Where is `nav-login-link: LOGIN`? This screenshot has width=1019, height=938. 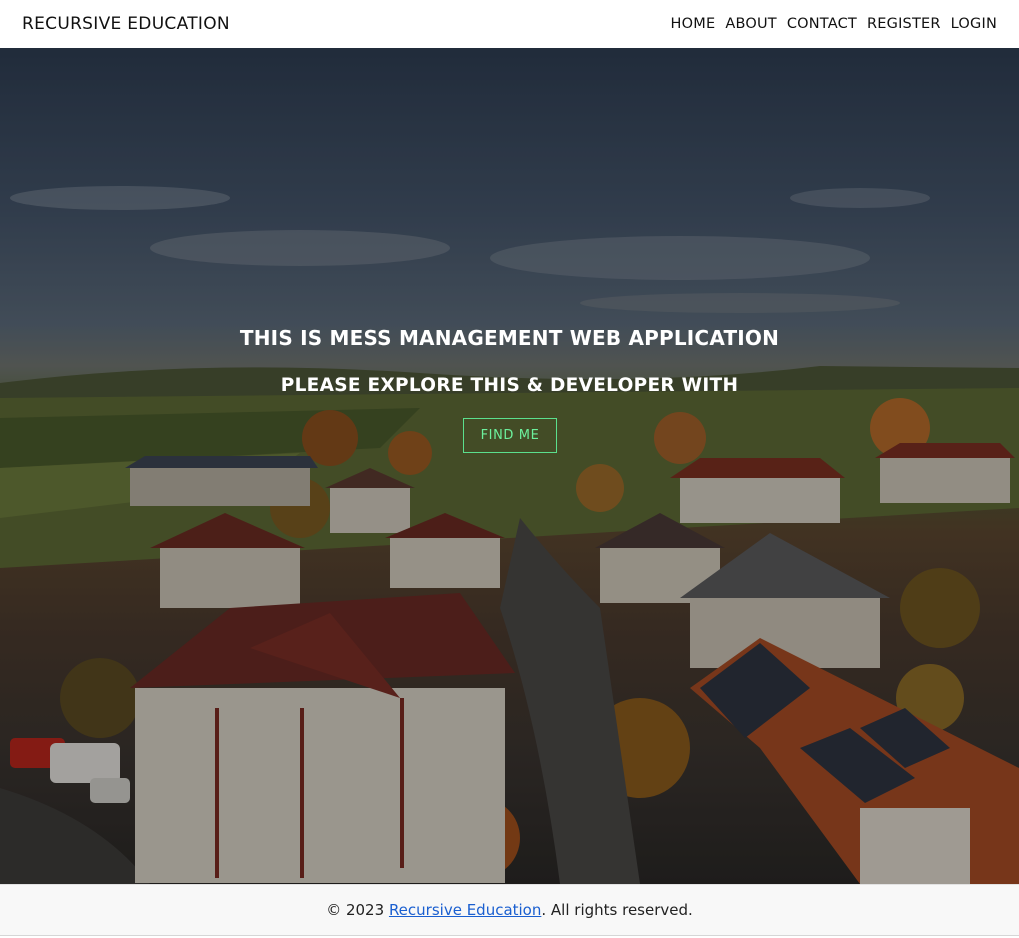
nav-login-link: LOGIN is located at coordinates (974, 24).